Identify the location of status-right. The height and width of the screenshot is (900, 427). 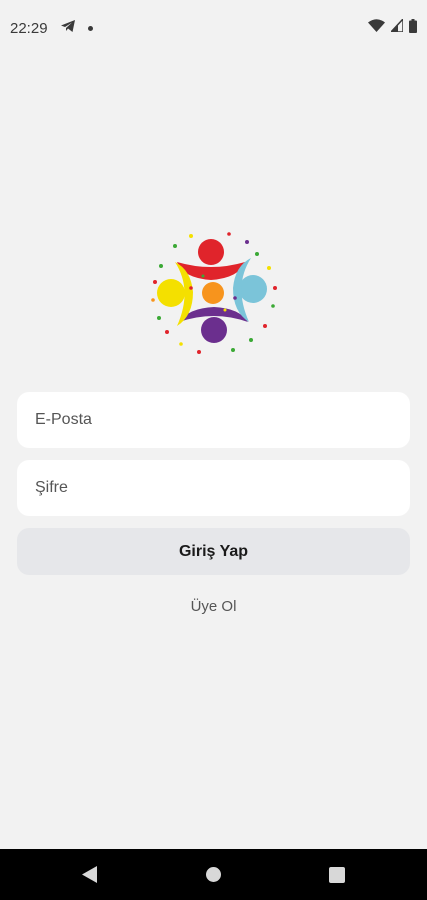
(392, 27).